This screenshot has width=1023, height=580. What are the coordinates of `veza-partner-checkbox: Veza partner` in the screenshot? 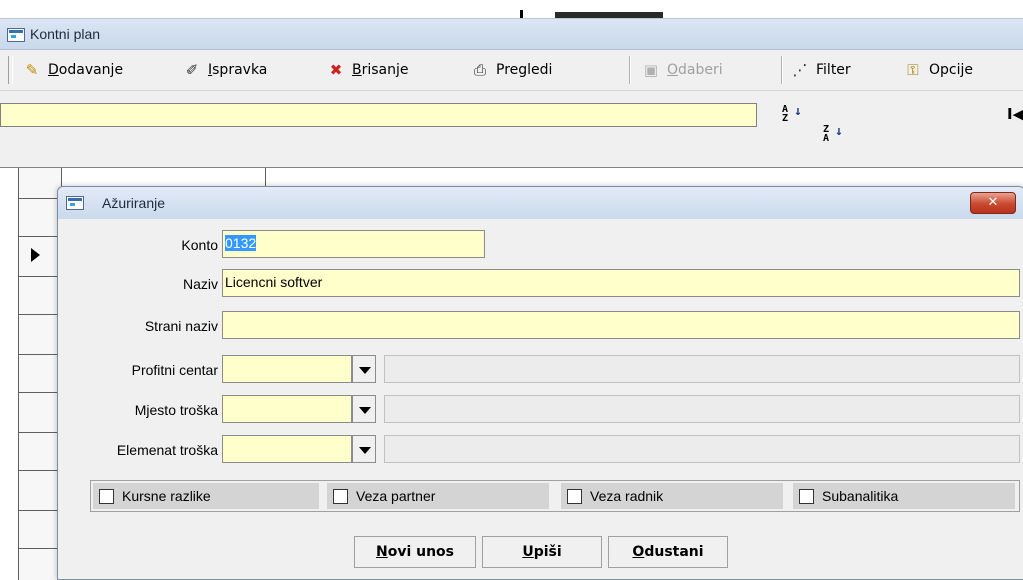 It's located at (438, 496).